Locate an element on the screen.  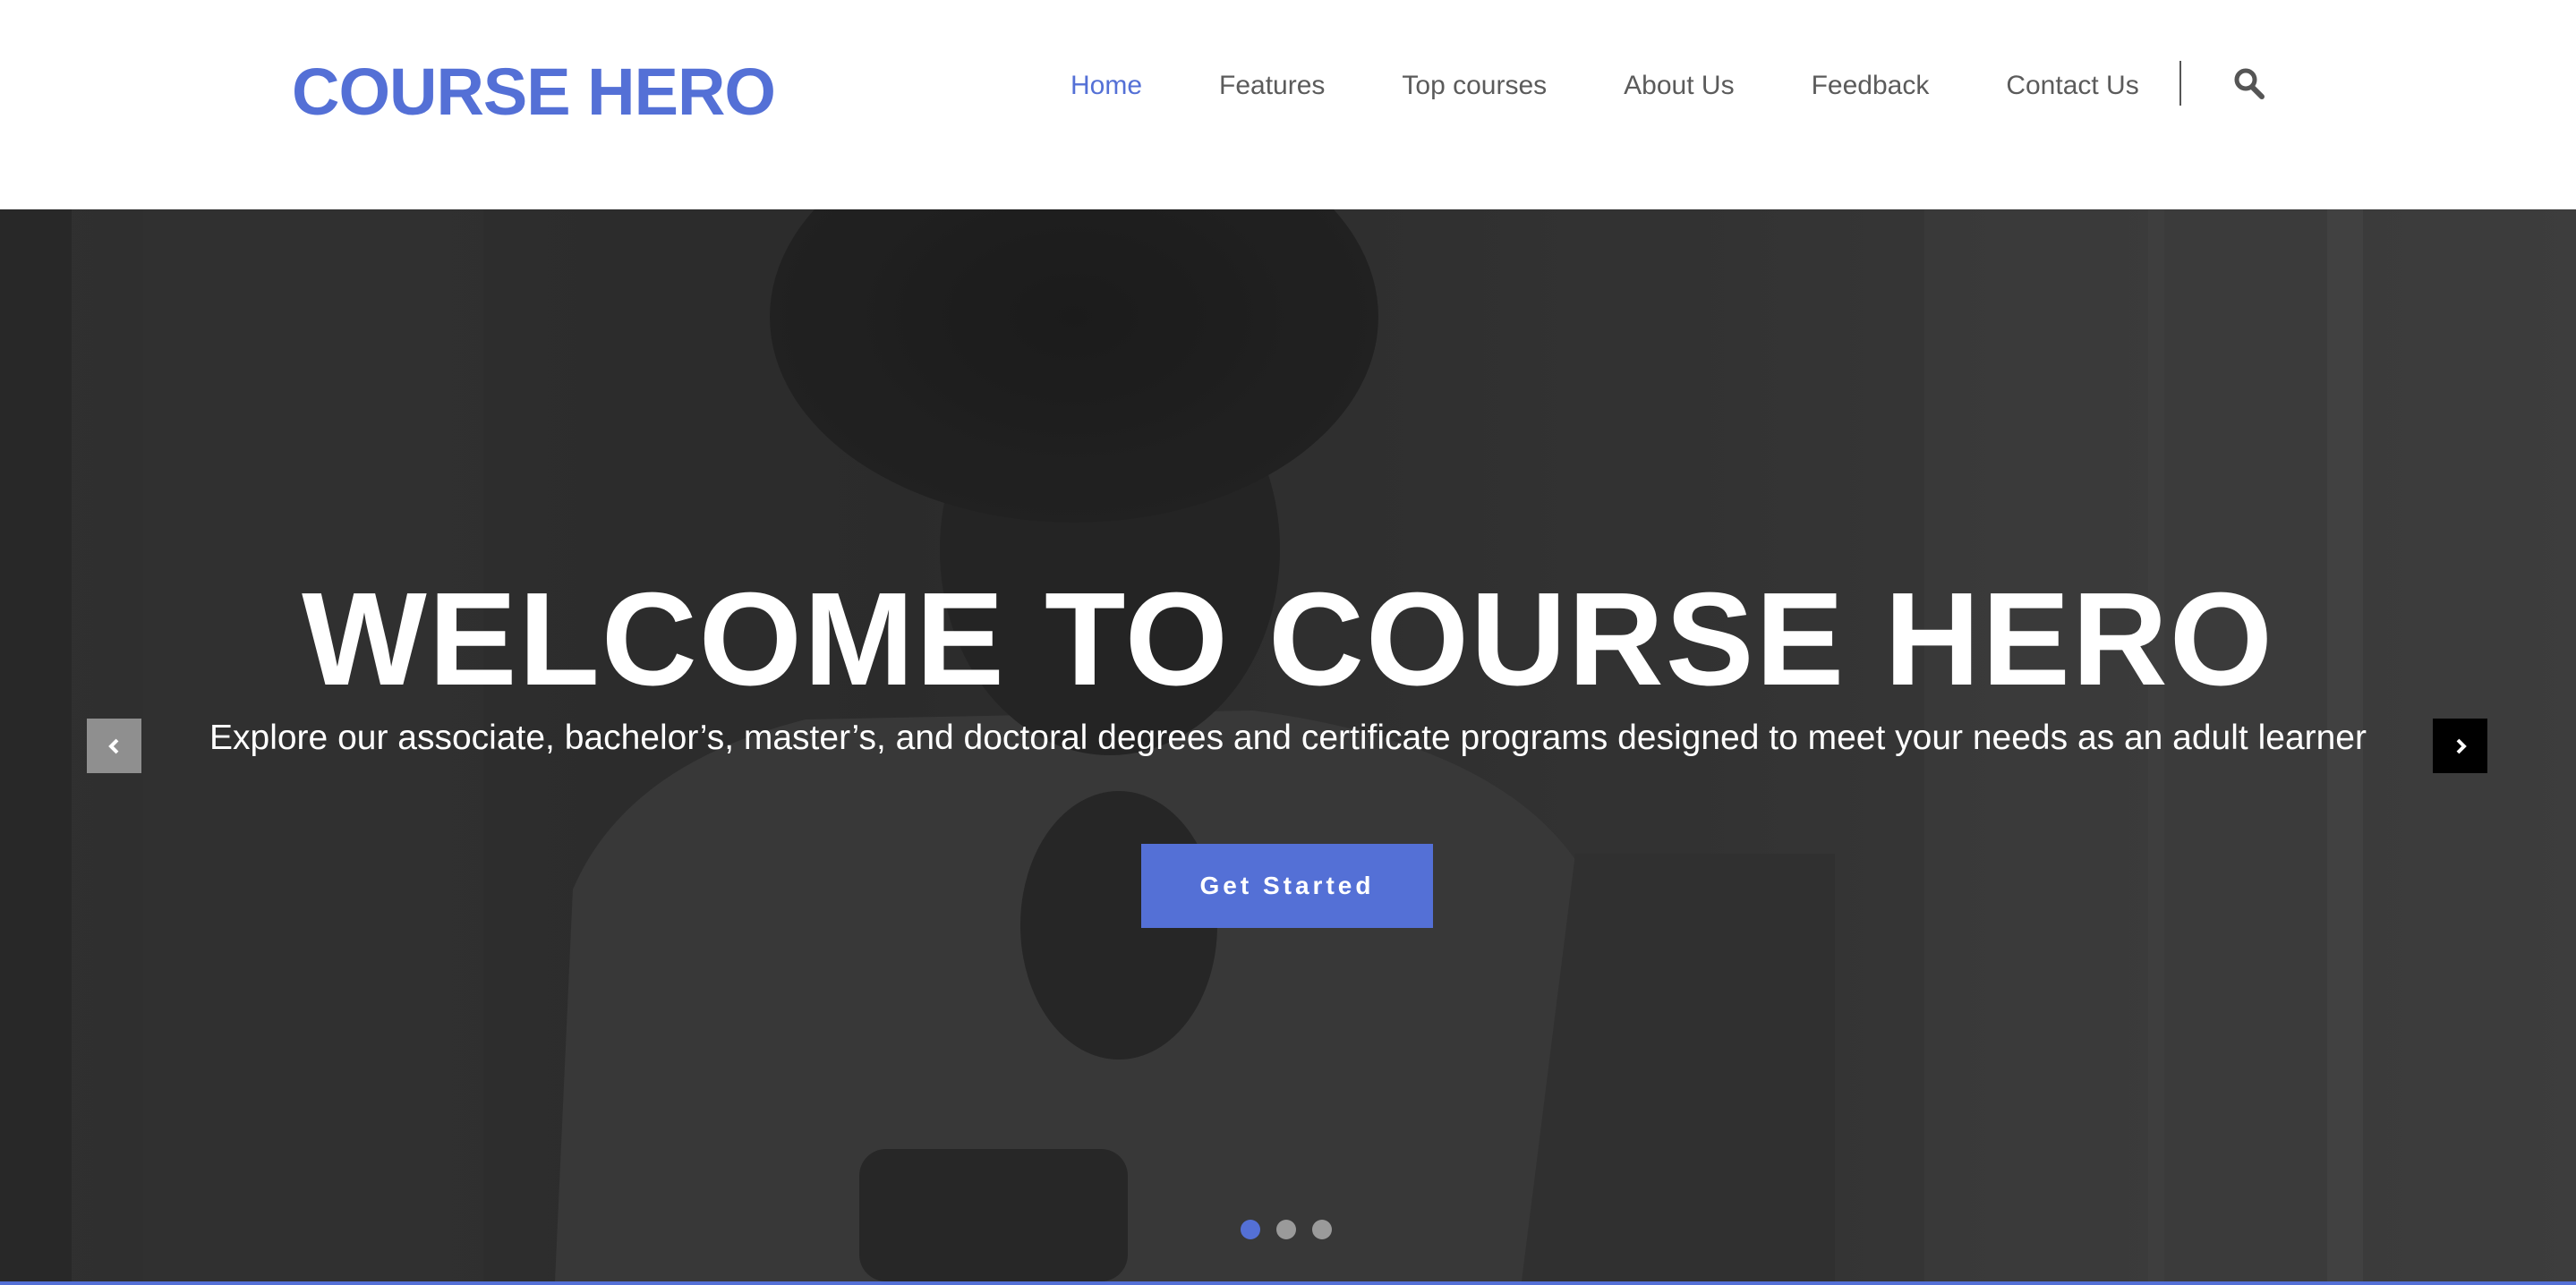
nav-item-features: Features is located at coordinates (1272, 86).